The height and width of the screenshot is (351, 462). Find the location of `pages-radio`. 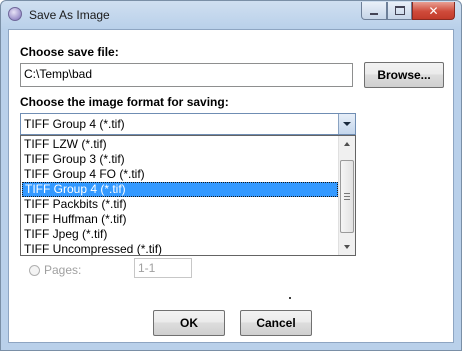

pages-radio is located at coordinates (34, 270).